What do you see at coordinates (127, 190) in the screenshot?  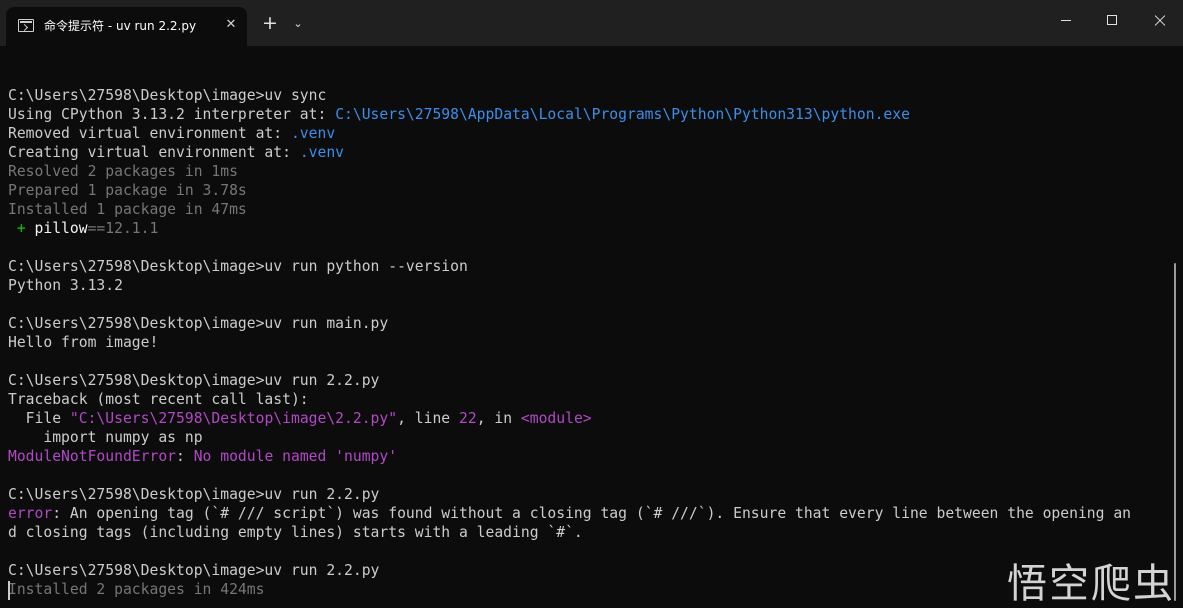 I see `terminal-text: Prepared 1 package in 3.78s` at bounding box center [127, 190].